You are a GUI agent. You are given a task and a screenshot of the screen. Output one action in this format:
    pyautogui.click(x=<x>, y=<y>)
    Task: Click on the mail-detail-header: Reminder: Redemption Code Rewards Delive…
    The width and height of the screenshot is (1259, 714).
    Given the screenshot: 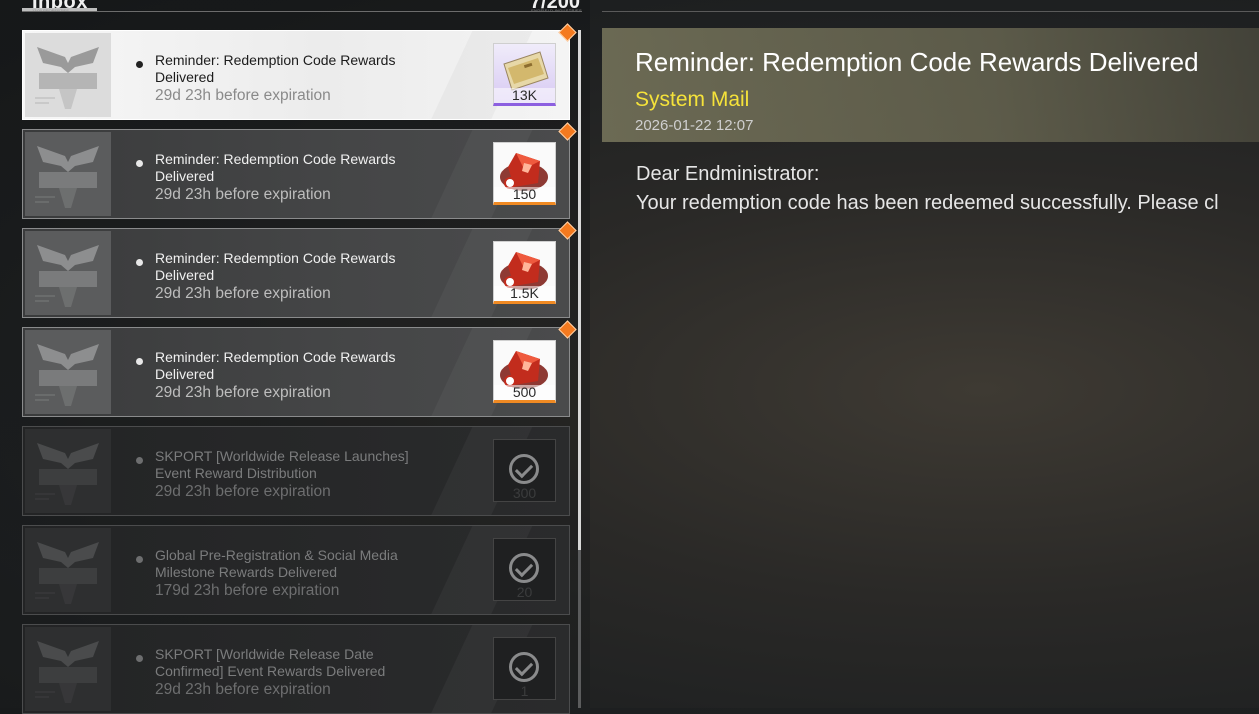 What is the action you would take?
    pyautogui.click(x=930, y=85)
    